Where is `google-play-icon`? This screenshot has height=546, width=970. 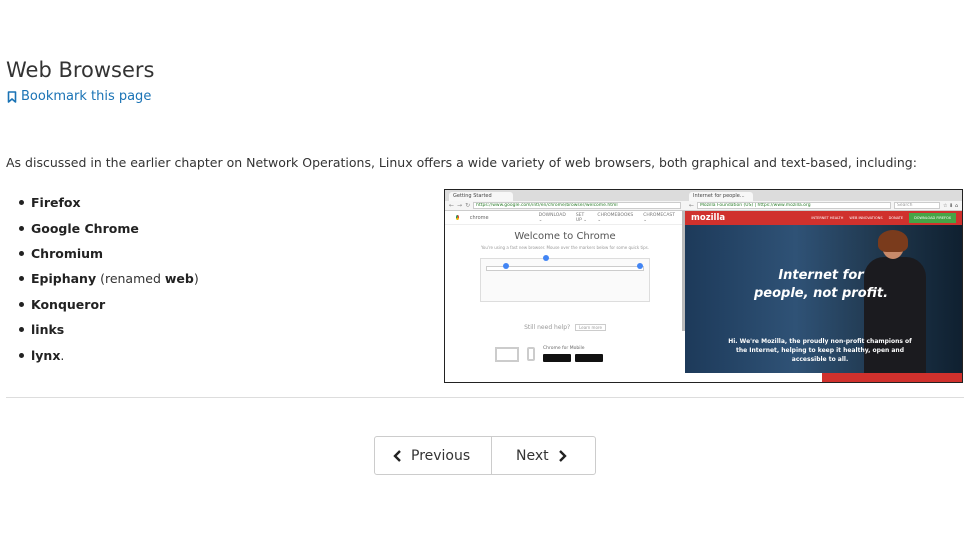 google-play-icon is located at coordinates (557, 358).